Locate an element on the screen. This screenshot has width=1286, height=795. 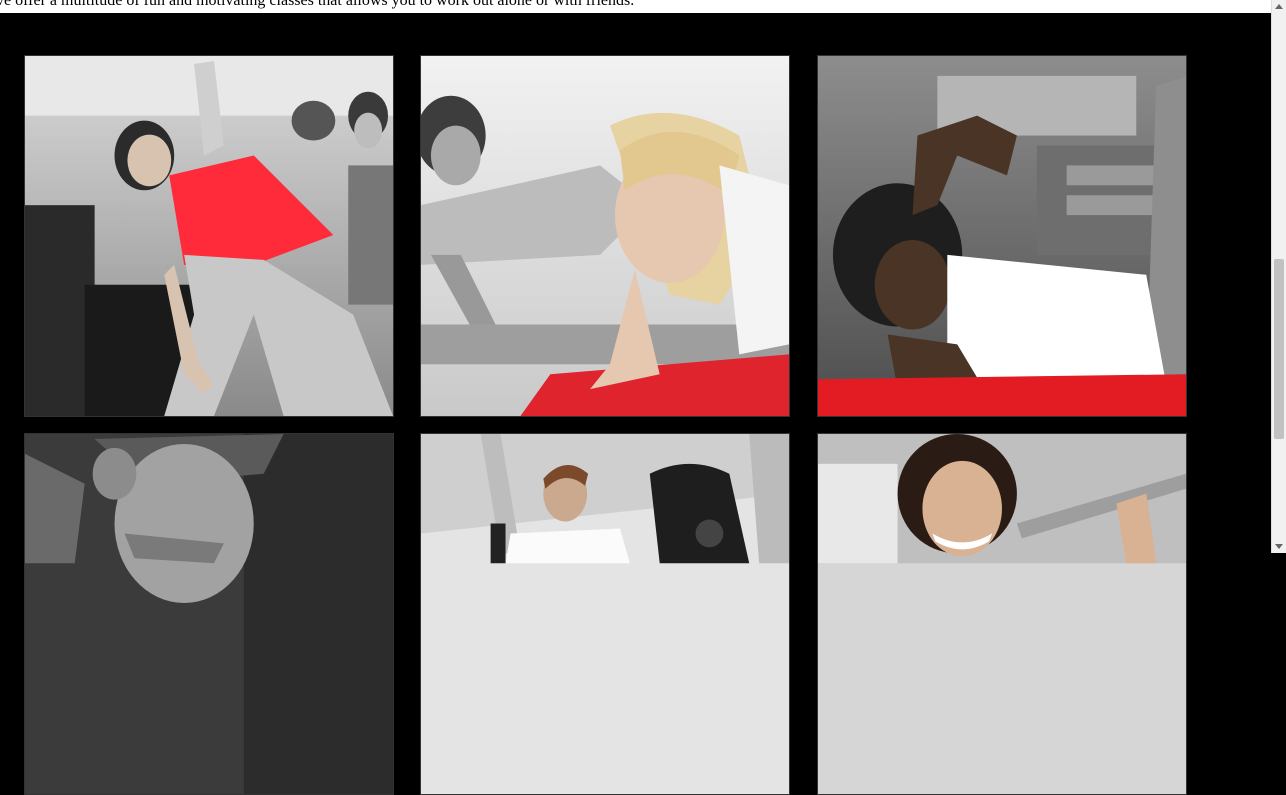
page-scrollbar is located at coordinates (1278, 276).